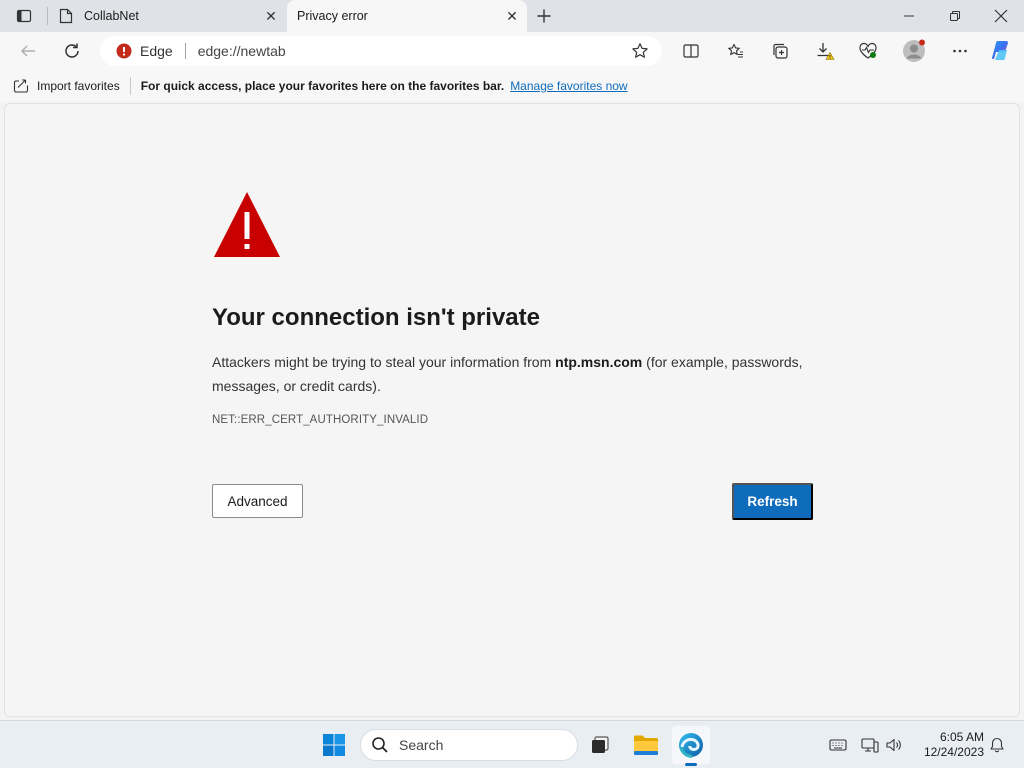 This screenshot has height=768, width=1024. What do you see at coordinates (599, 362) in the screenshot?
I see `host-name: ntp.msn.com` at bounding box center [599, 362].